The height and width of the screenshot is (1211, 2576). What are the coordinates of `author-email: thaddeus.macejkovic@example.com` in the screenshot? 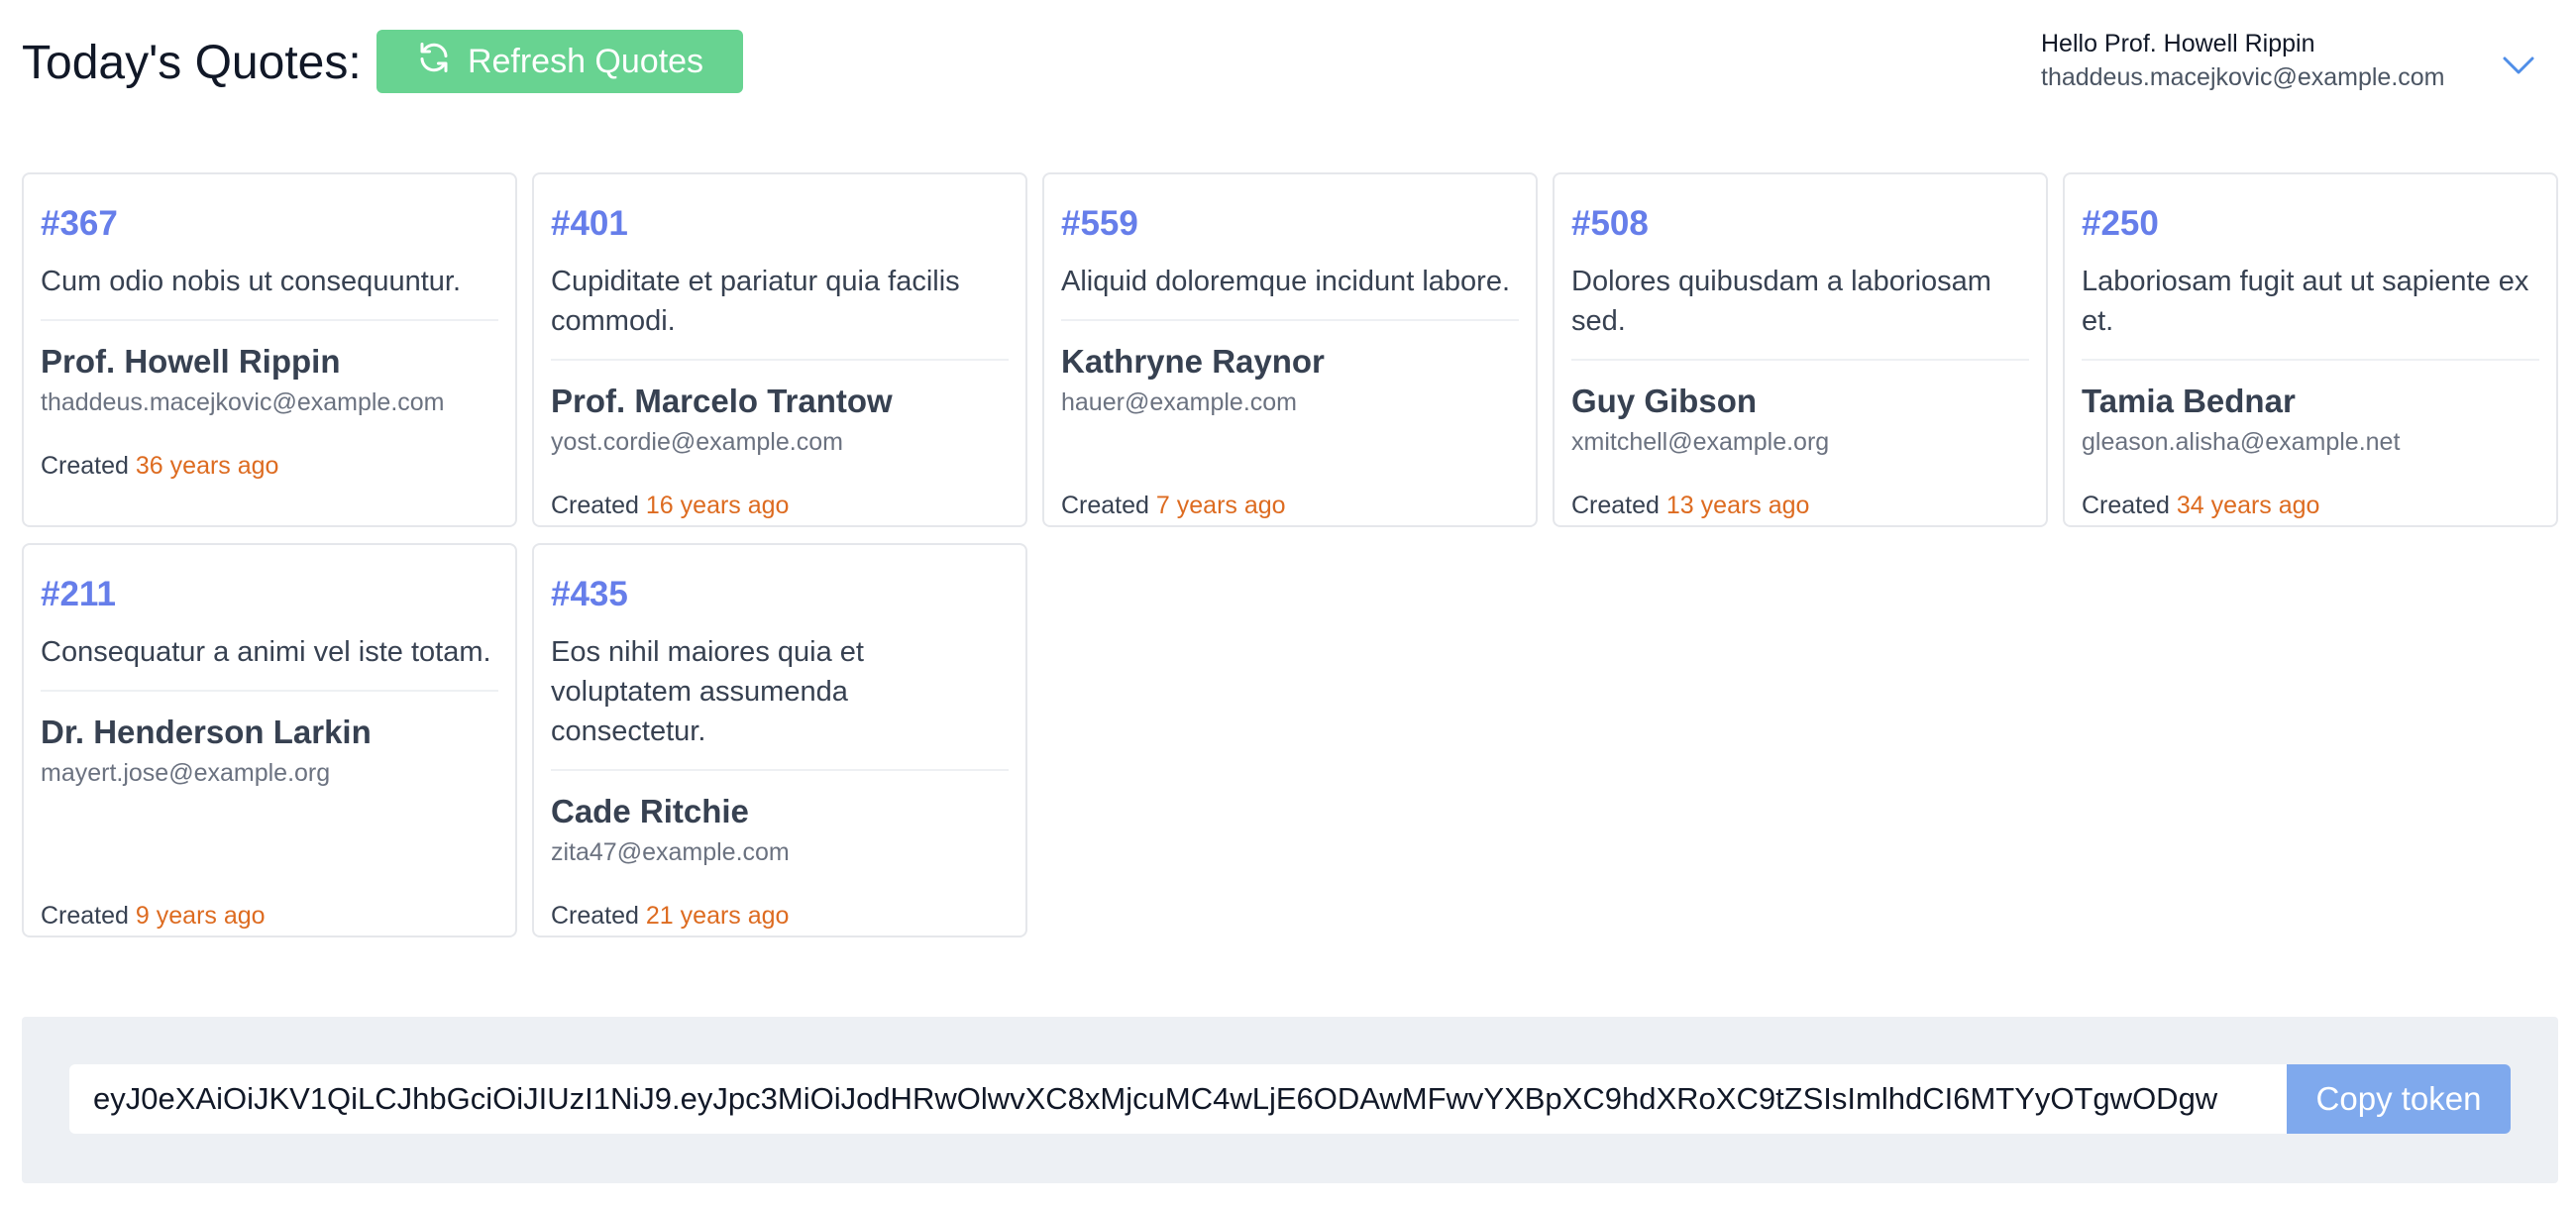 It's located at (243, 402).